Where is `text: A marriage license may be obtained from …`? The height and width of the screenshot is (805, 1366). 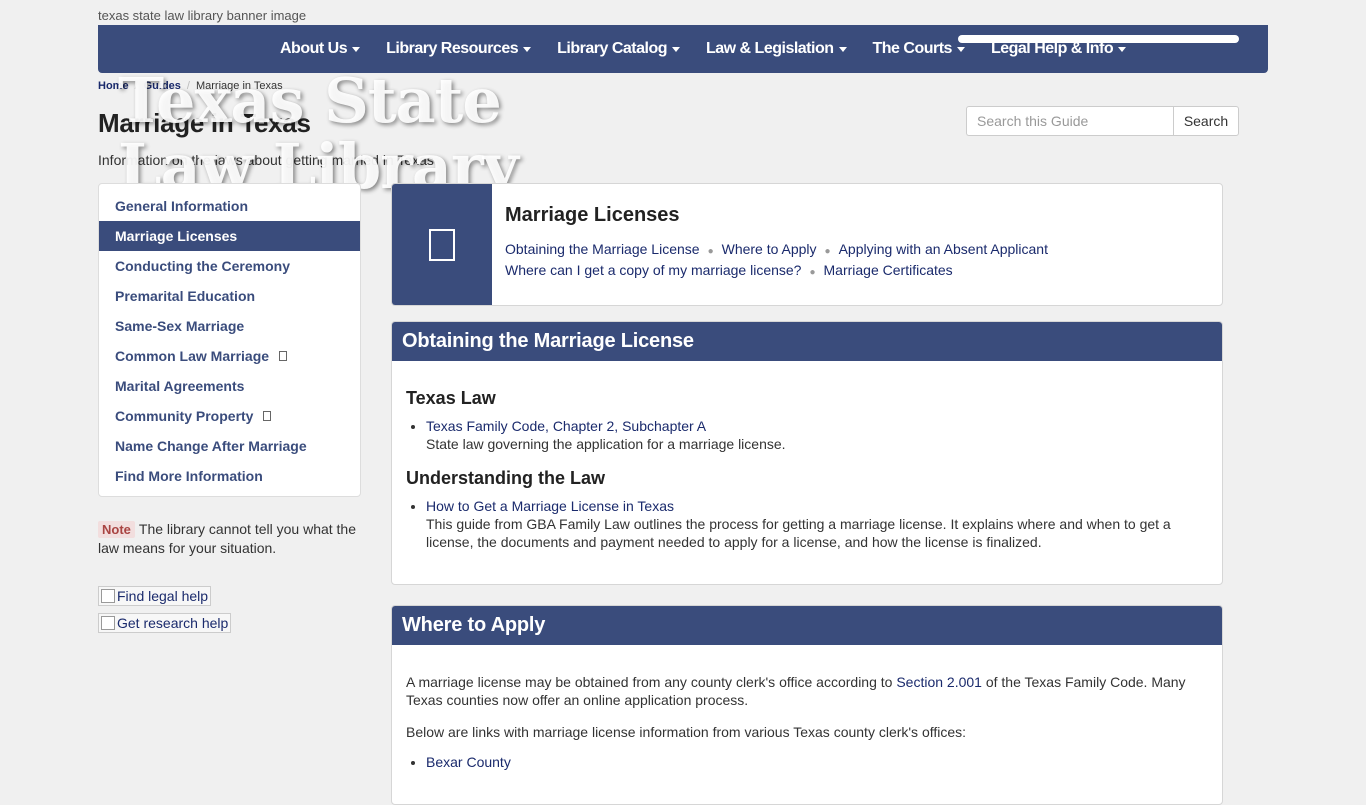 text: A marriage license may be obtained from … is located at coordinates (651, 682).